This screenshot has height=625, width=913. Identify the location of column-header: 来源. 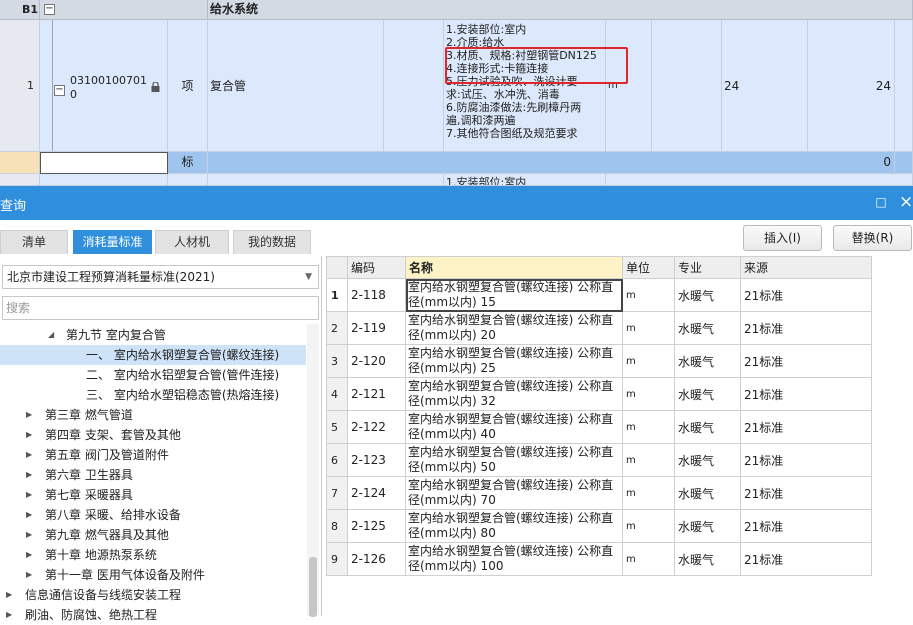
(806, 267).